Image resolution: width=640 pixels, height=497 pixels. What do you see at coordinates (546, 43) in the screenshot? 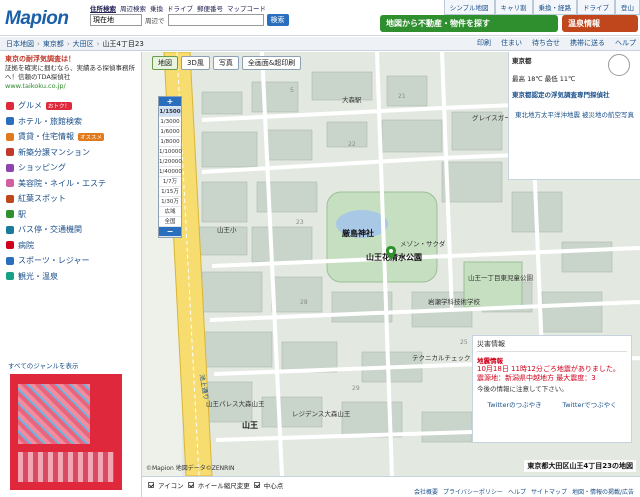
I see `meetup-button: 待ち合せ` at bounding box center [546, 43].